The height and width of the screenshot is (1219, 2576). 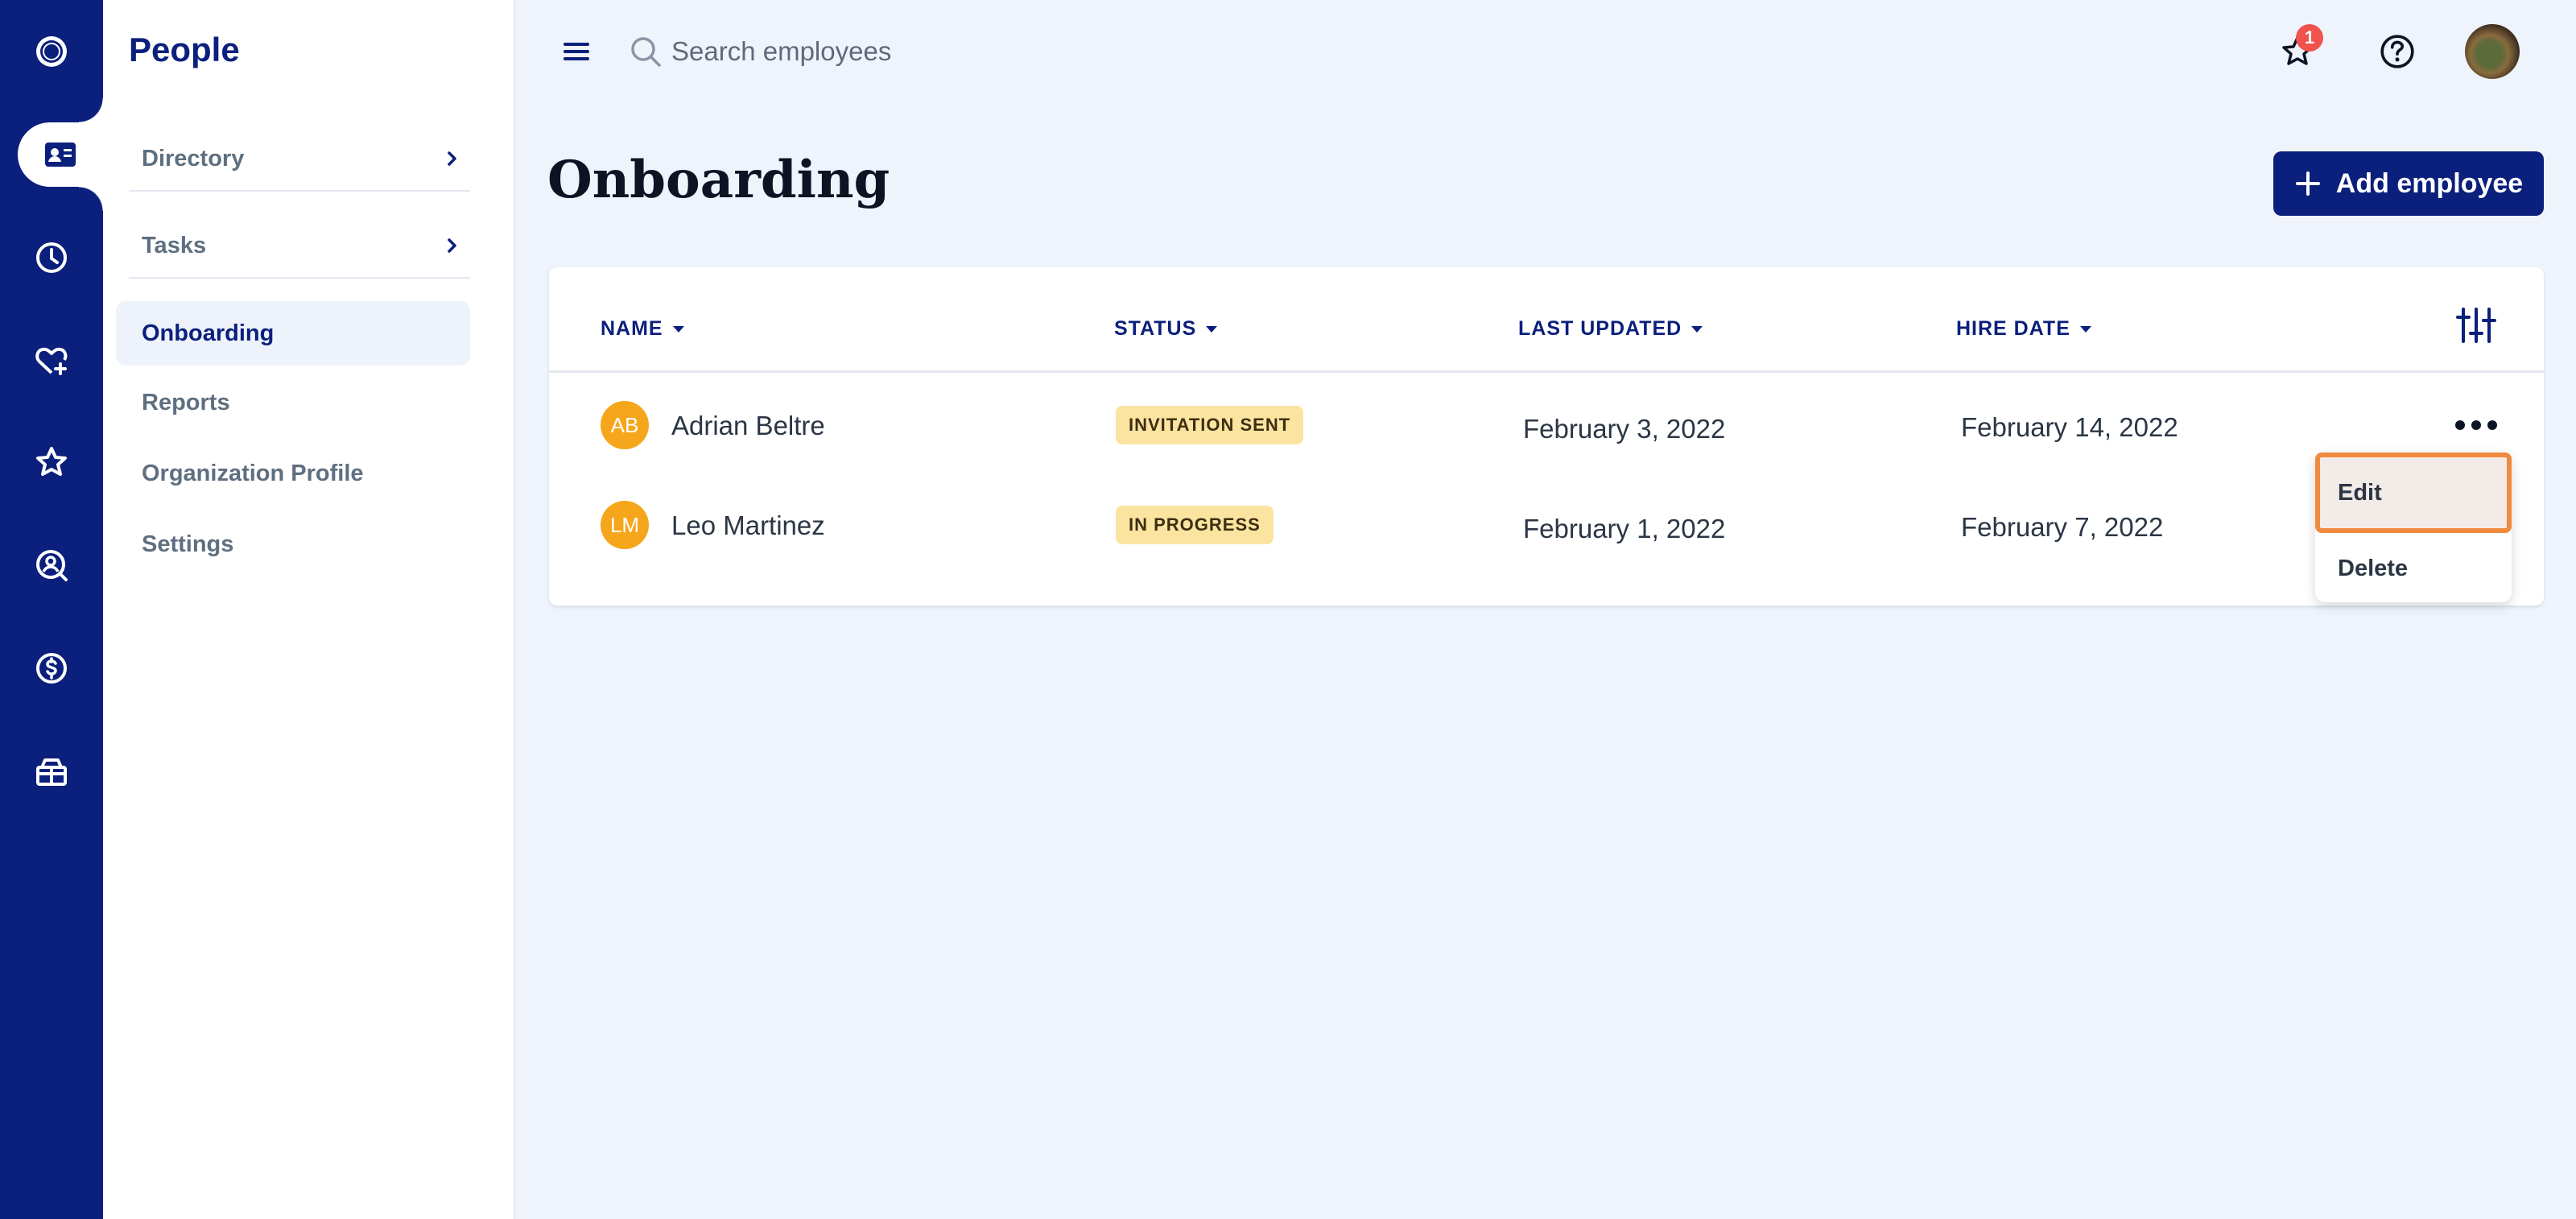 What do you see at coordinates (193, 158) in the screenshot?
I see `sidebar-item-label: Directory` at bounding box center [193, 158].